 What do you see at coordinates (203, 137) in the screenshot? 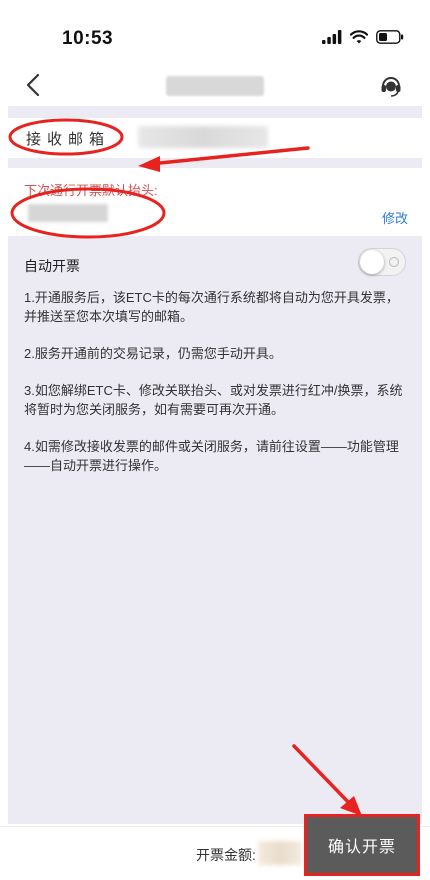
I see `email-value-redacted` at bounding box center [203, 137].